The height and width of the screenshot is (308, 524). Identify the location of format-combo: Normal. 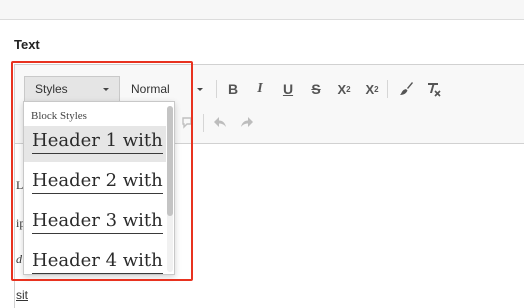
(167, 89).